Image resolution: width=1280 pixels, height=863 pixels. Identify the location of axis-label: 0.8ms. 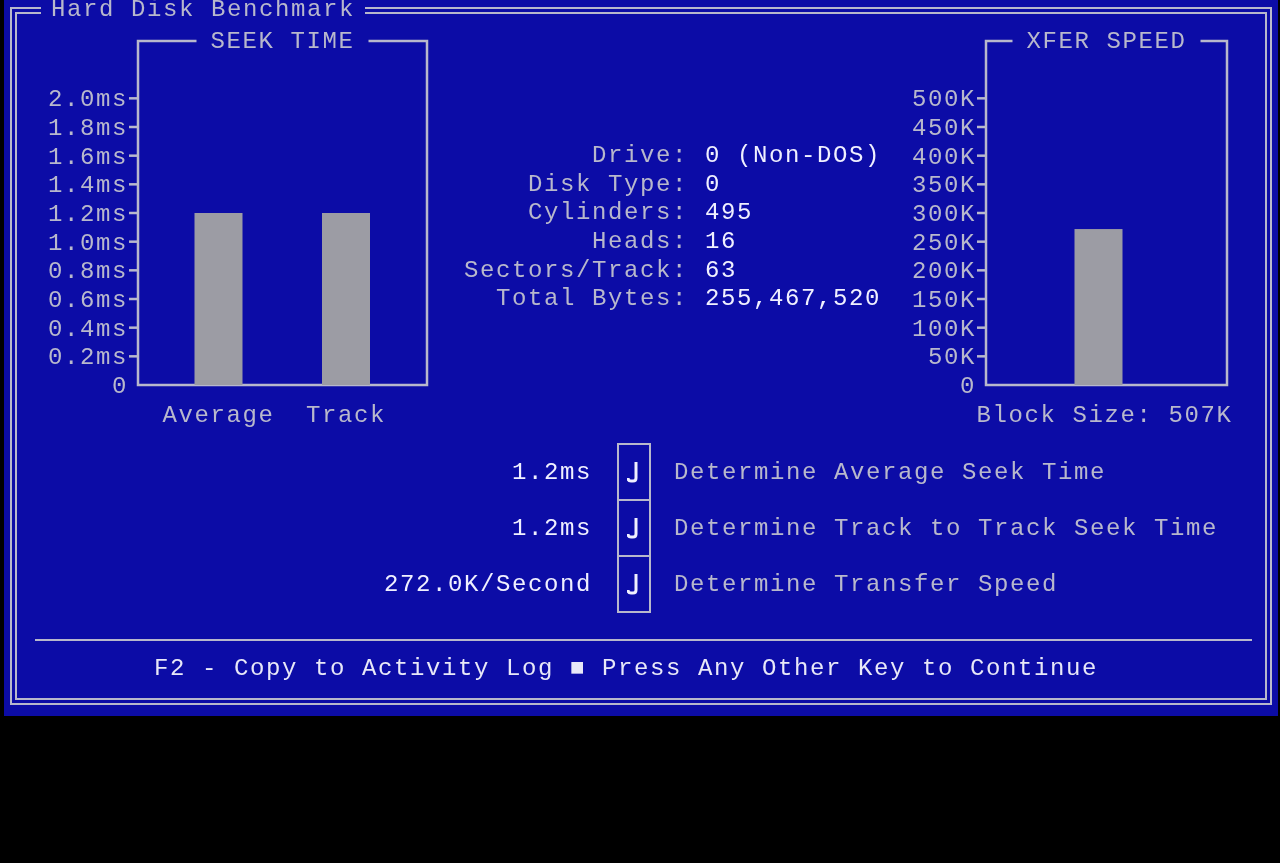
(88, 272).